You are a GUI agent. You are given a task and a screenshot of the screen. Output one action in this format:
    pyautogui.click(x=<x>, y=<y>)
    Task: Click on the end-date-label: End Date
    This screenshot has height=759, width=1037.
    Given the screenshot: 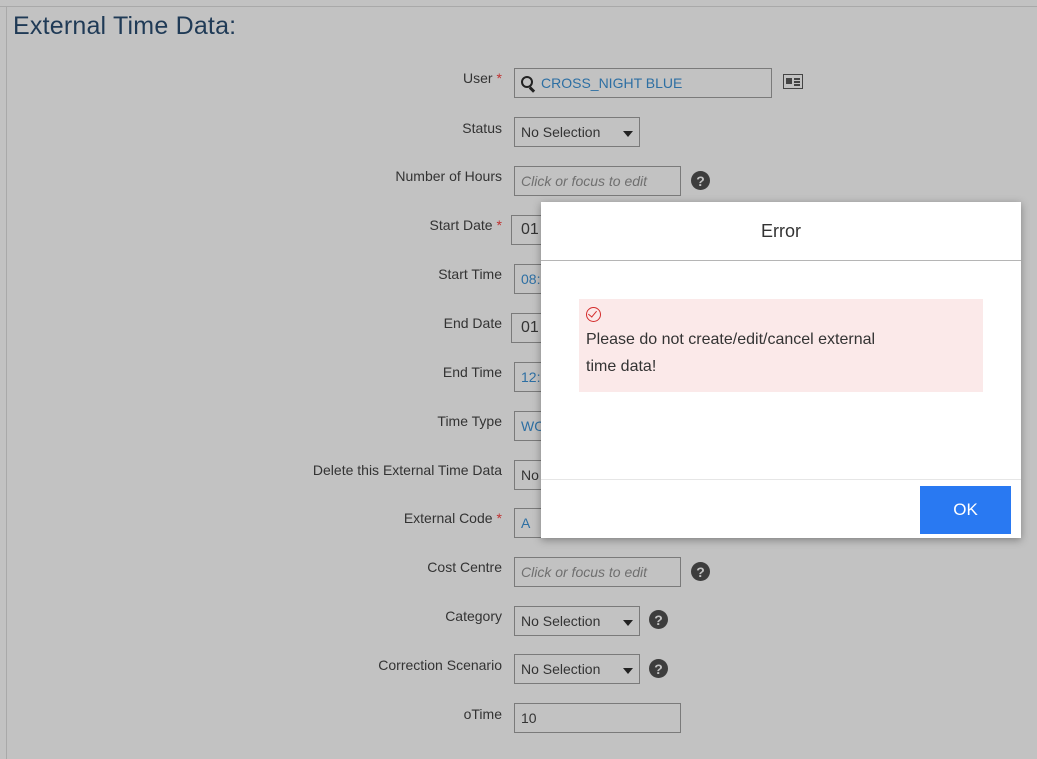 What is the action you would take?
    pyautogui.click(x=472, y=323)
    